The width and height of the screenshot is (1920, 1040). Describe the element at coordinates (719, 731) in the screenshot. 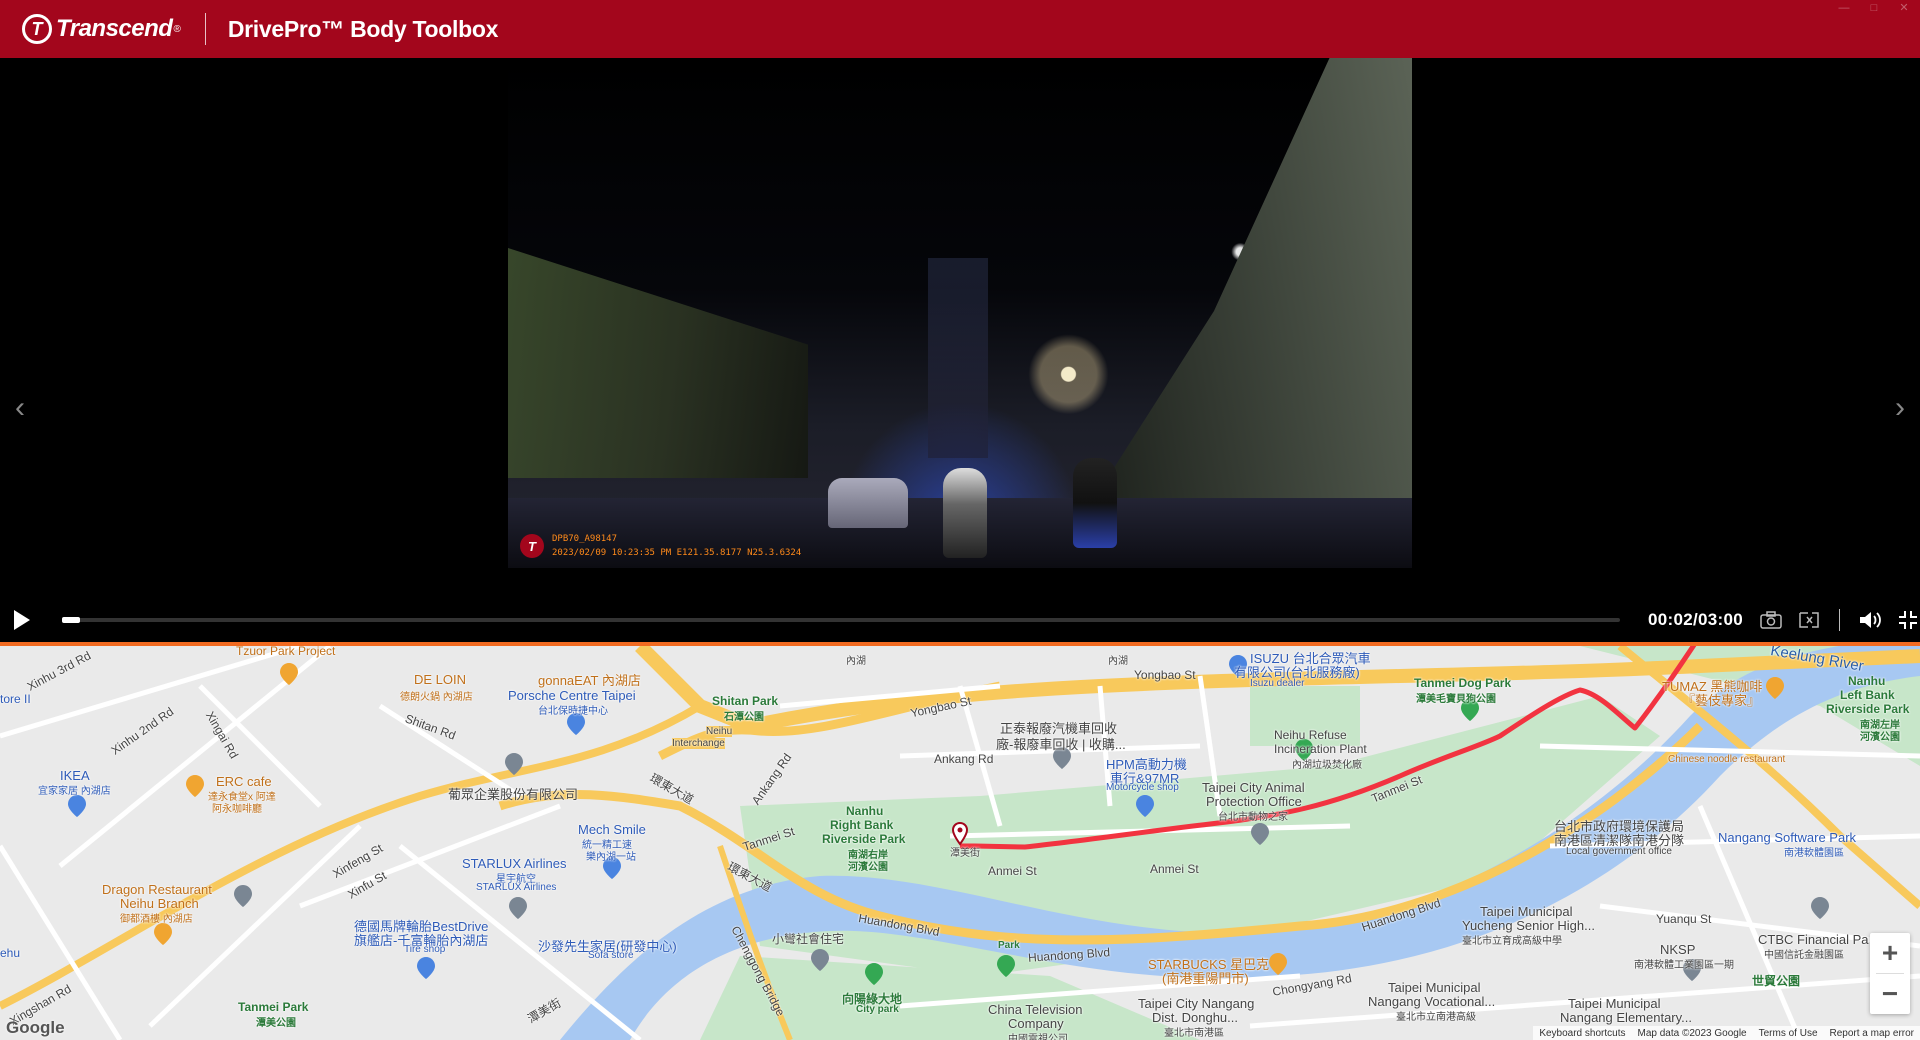

I see `map-label: Neihu` at that location.